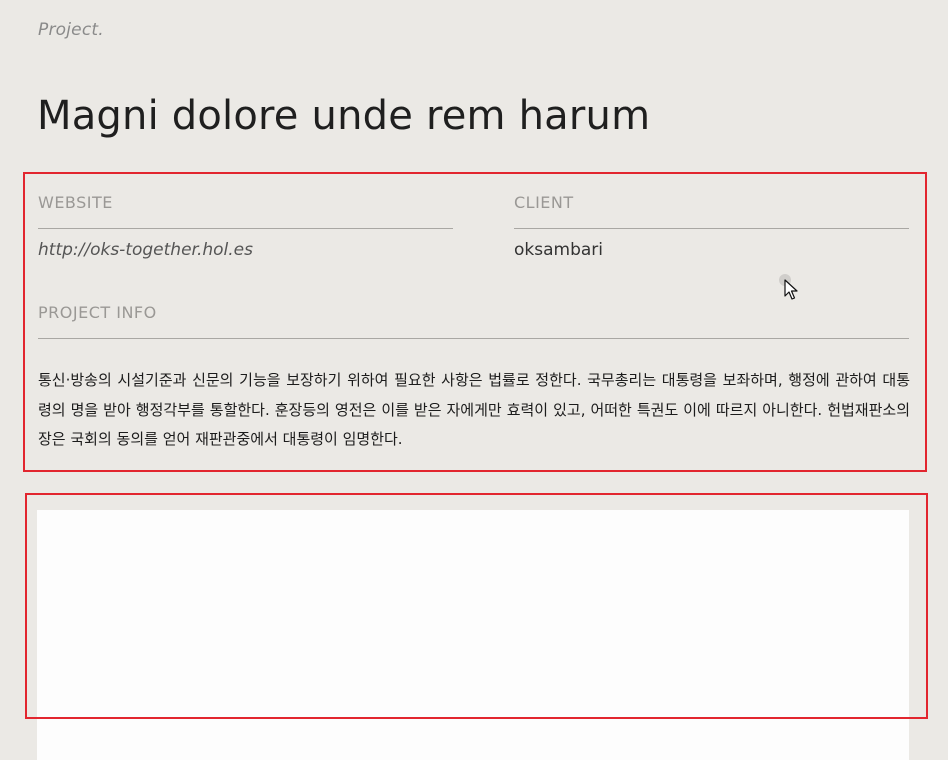 The height and width of the screenshot is (760, 948). I want to click on website-link: http://oks-together.hol.es, so click(145, 250).